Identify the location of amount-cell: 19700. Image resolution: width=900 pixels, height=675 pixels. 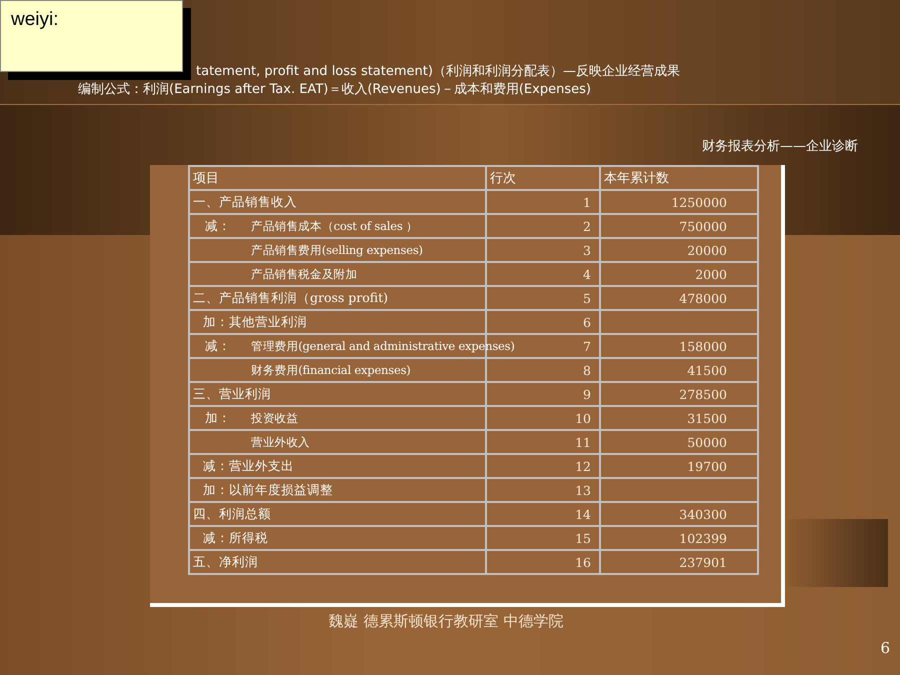
(679, 466).